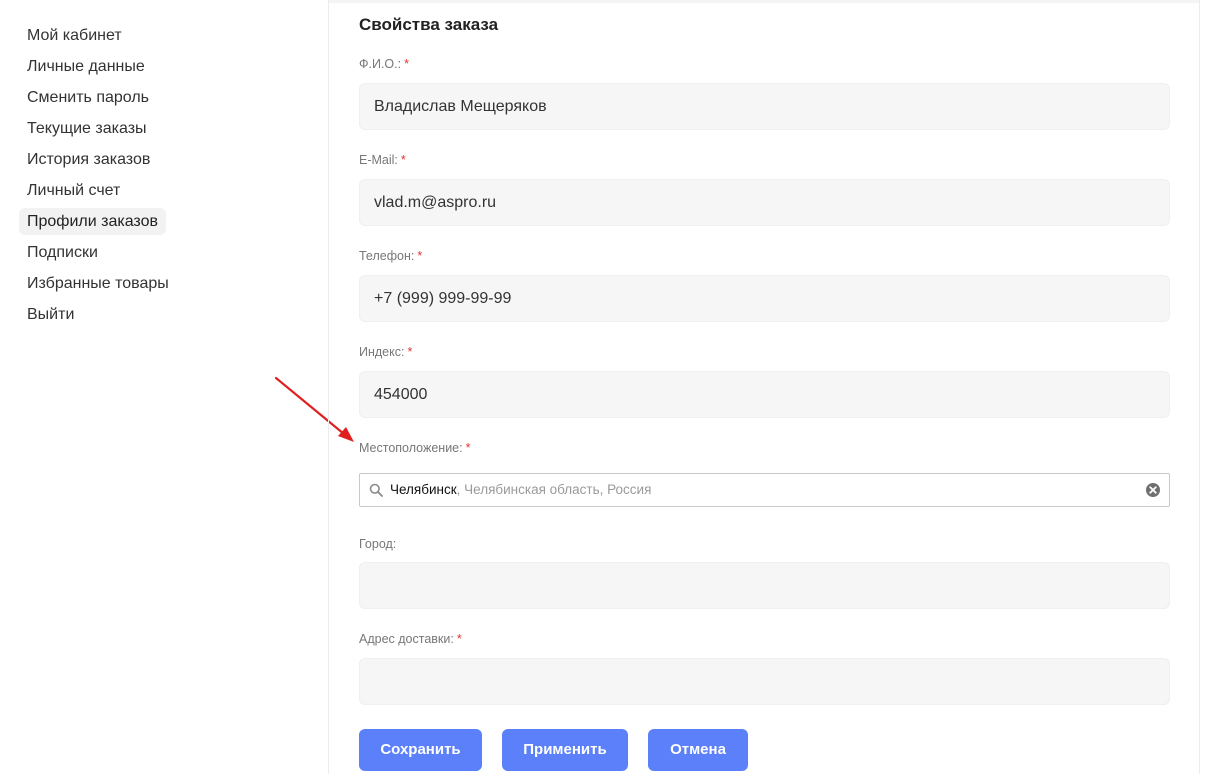 This screenshot has width=1218, height=774. Describe the element at coordinates (406, 639) in the screenshot. I see `address-label-text: Адрес доставки:` at that location.